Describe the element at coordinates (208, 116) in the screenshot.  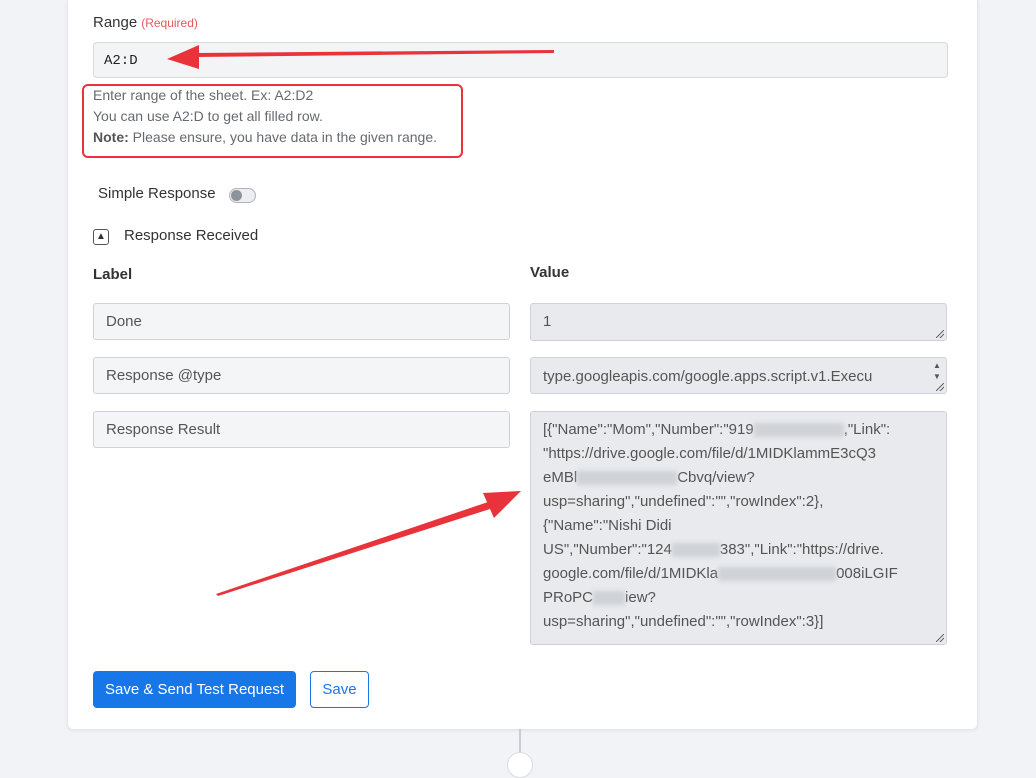
I see `hint-line-2: You can use A2:D to get all filled row.` at that location.